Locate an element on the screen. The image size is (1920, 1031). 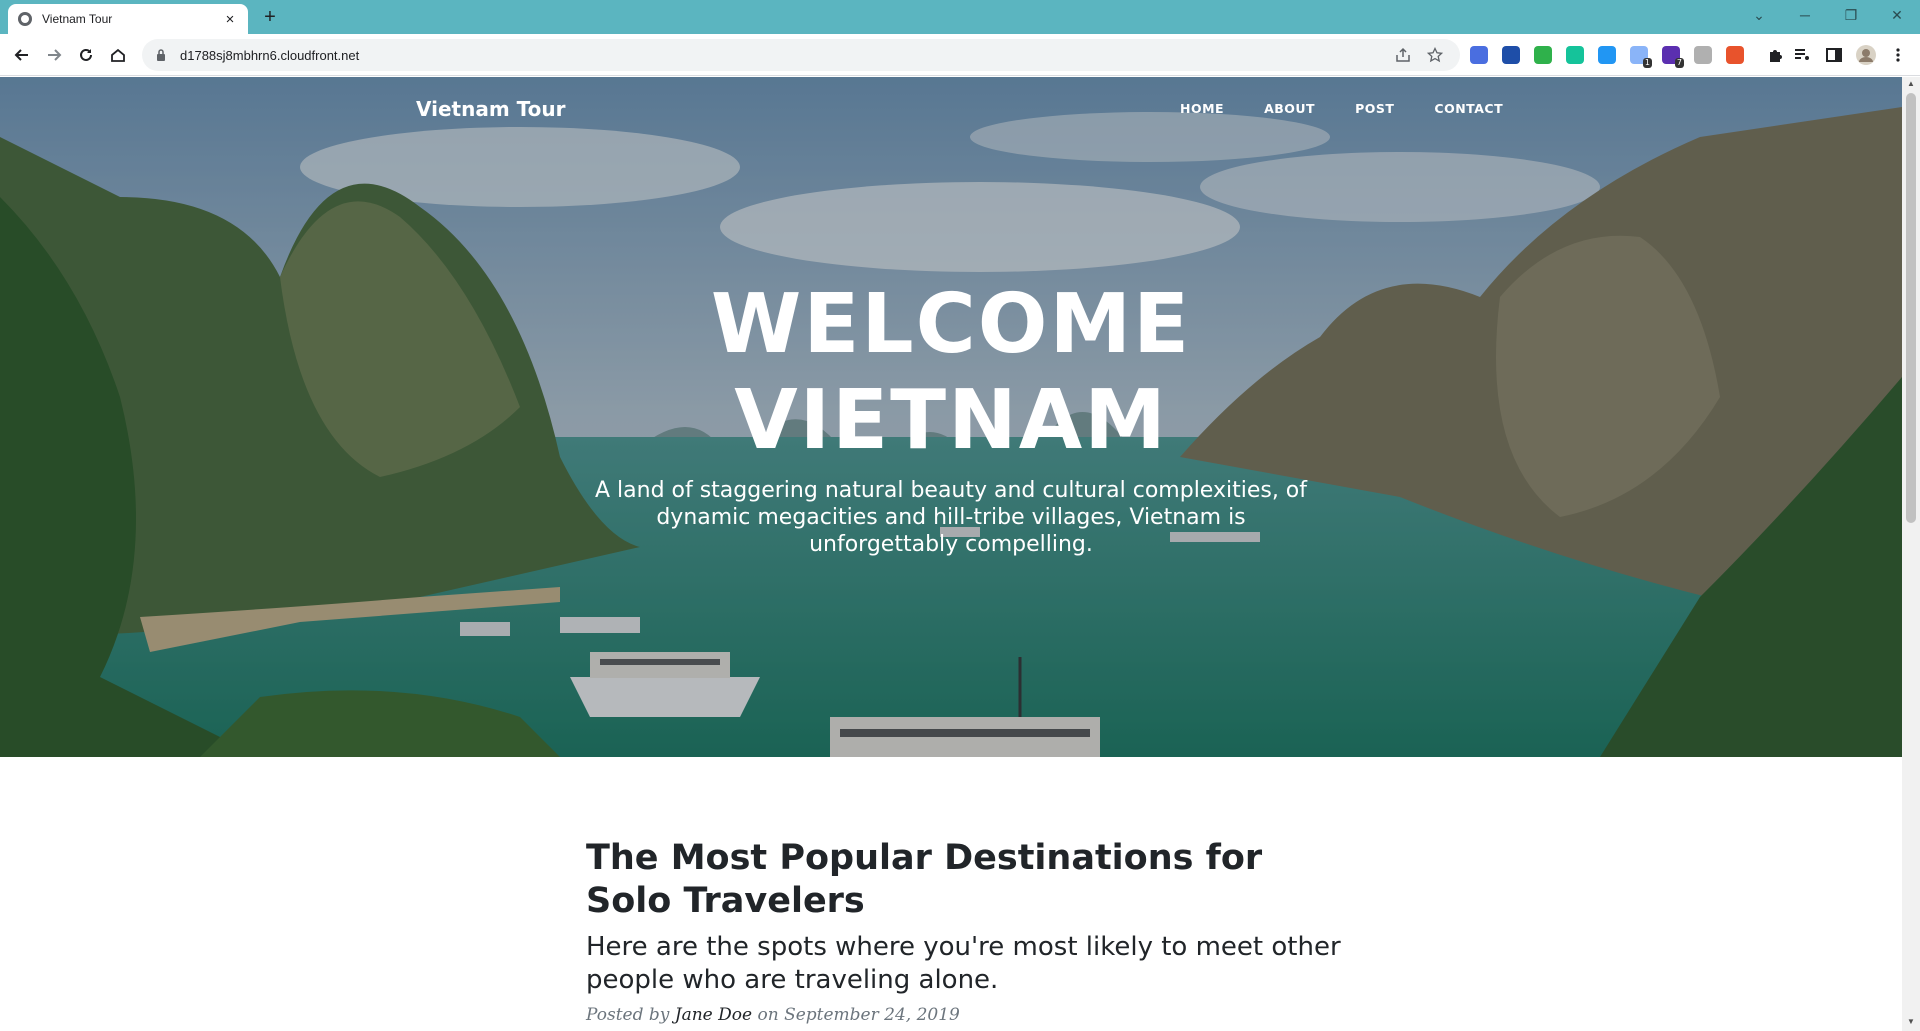
puzzle-icon is located at coordinates (1776, 56).